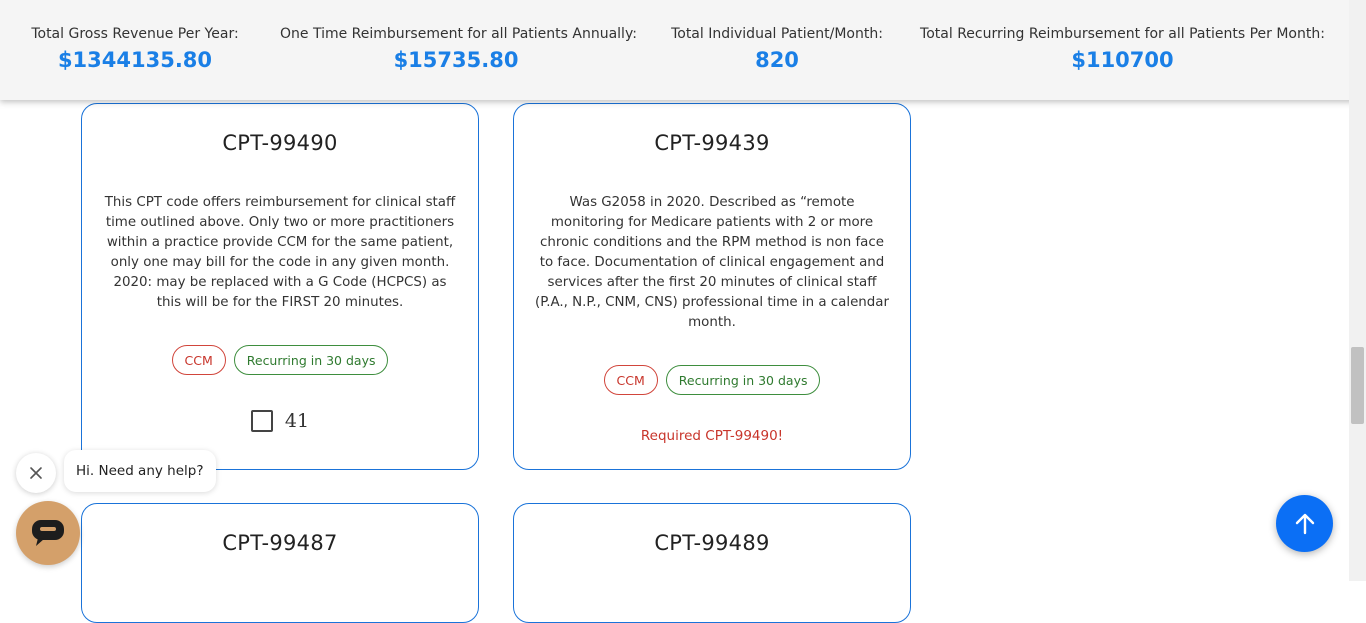 The height and width of the screenshot is (623, 1366). I want to click on arrow-up-icon, so click(1304, 523).